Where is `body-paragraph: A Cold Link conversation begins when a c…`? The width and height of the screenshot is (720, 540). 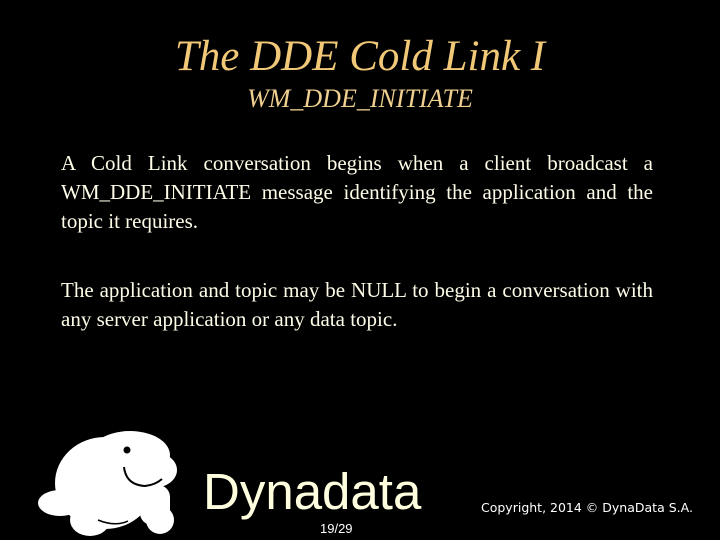
body-paragraph: A Cold Link conversation begins when a c… is located at coordinates (357, 192).